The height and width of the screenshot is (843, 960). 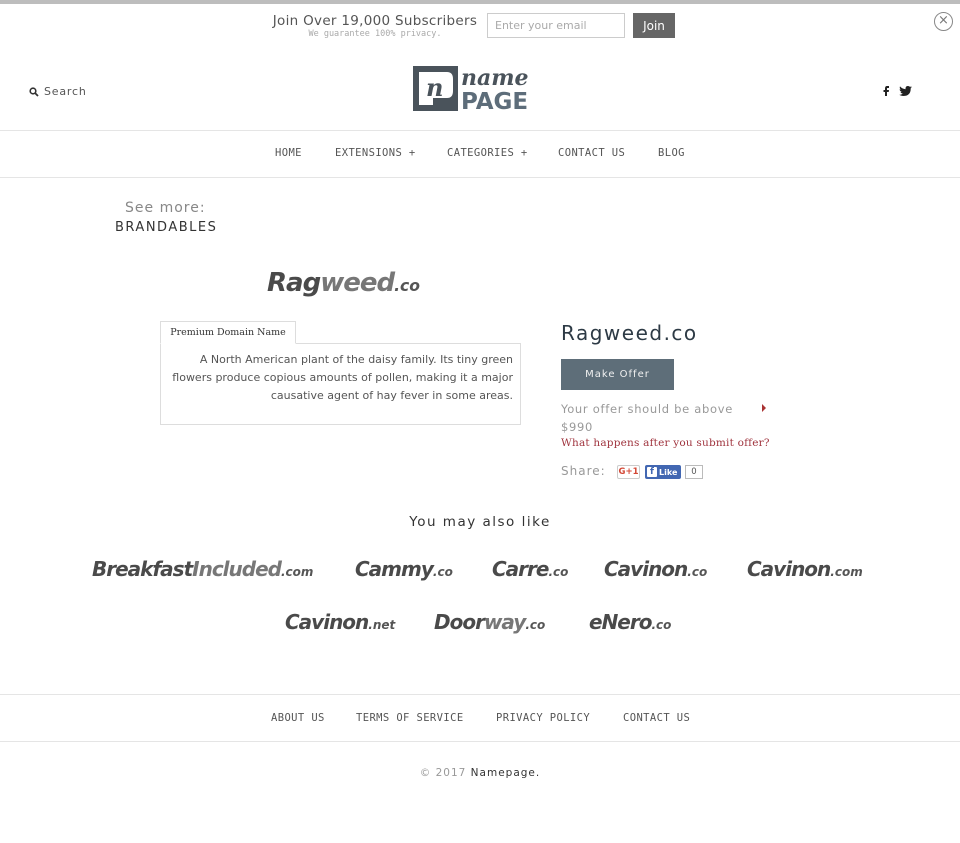 I want to click on nav-extensions: EXTENSIONS +, so click(x=375, y=153).